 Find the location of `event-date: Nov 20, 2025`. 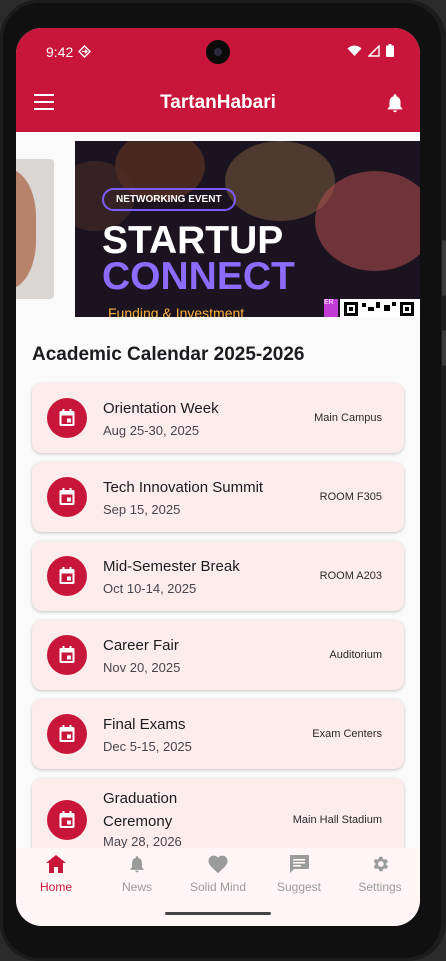

event-date: Nov 20, 2025 is located at coordinates (142, 667).